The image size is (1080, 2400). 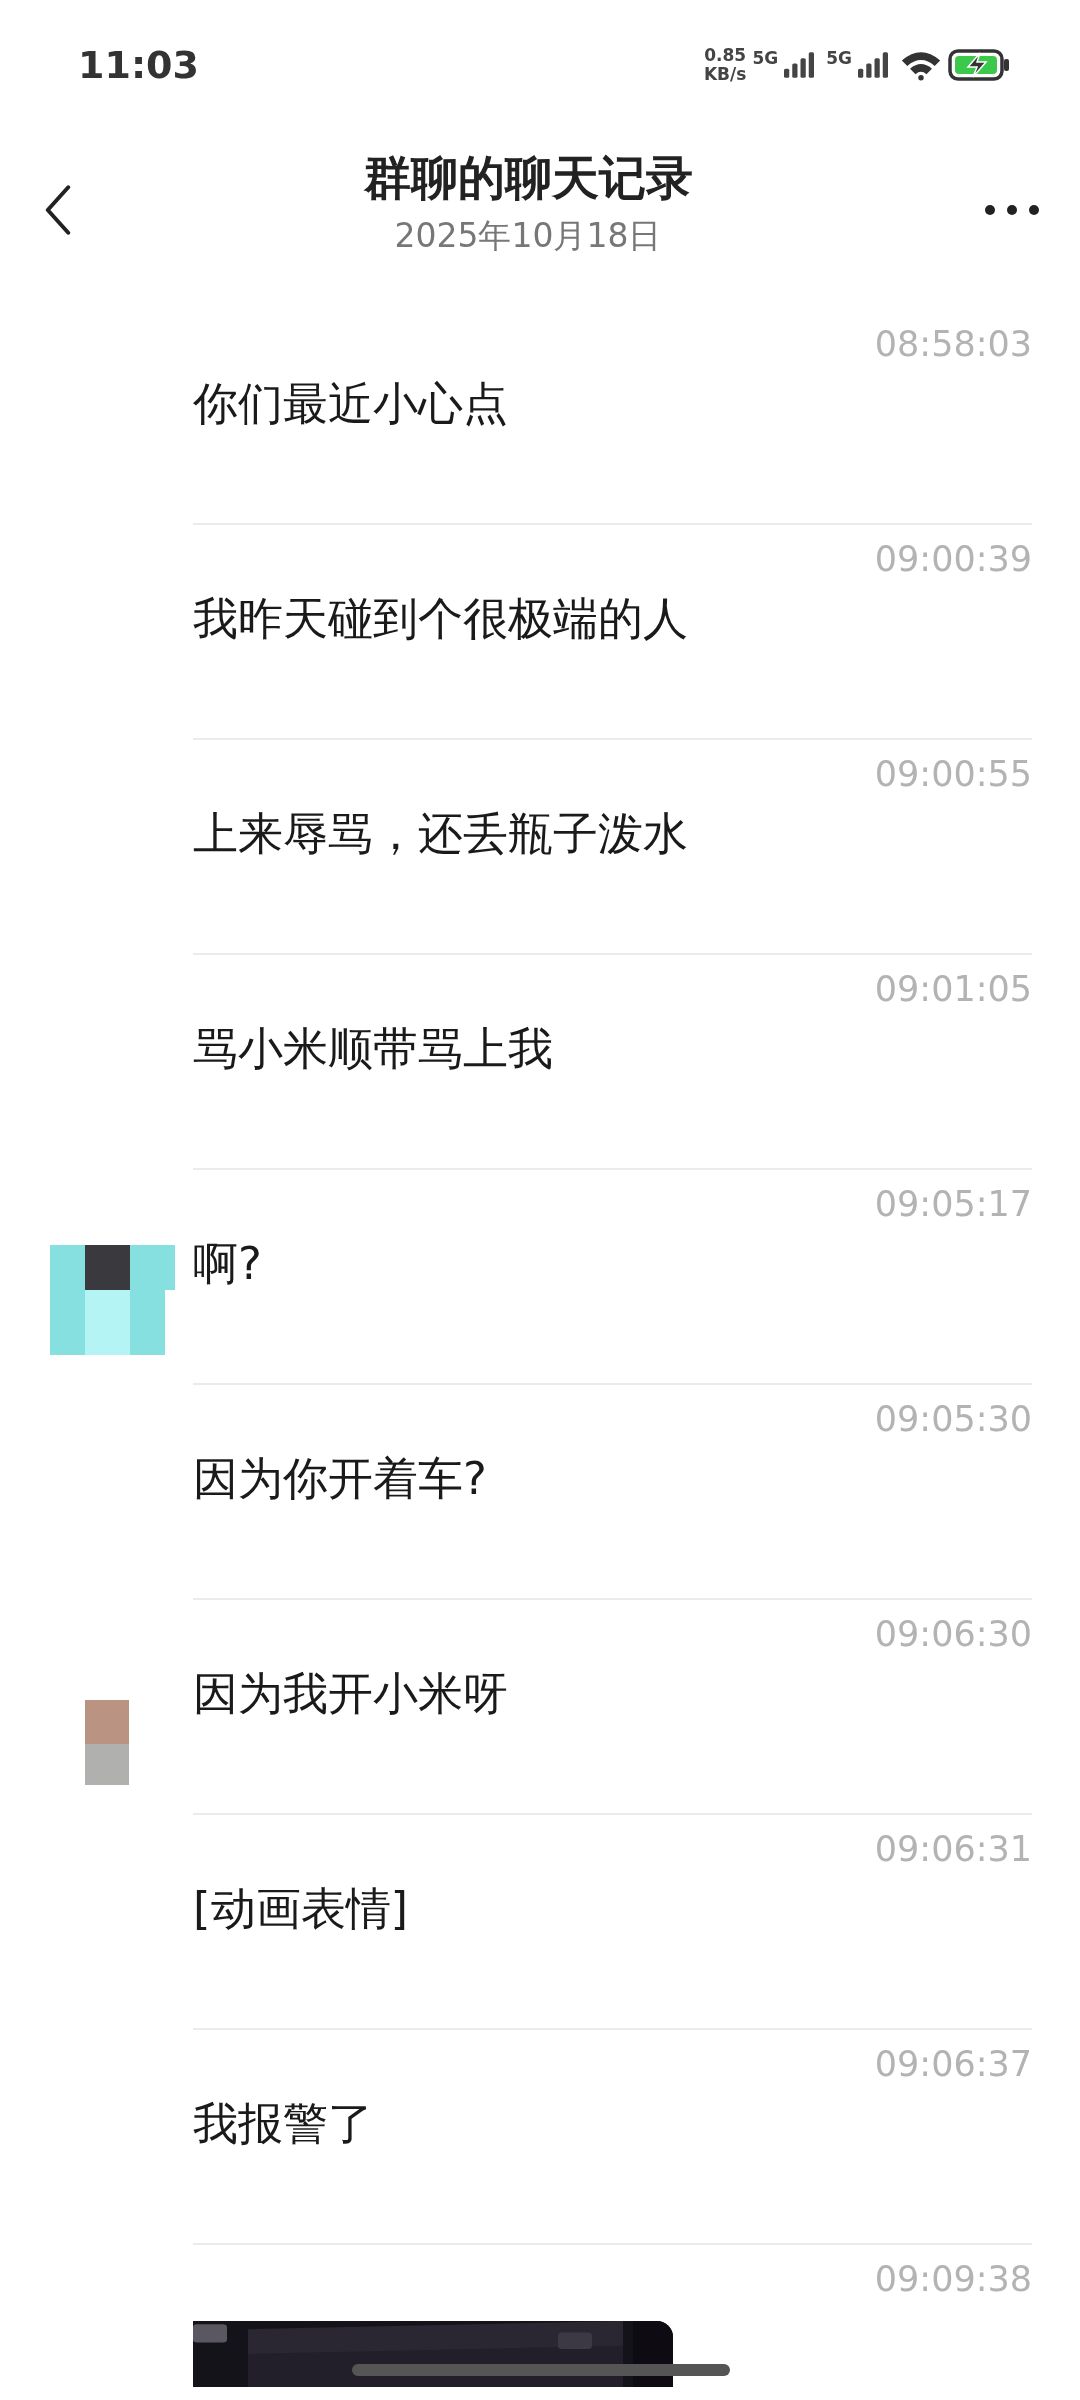 What do you see at coordinates (953, 2279) in the screenshot?
I see `message-time: 09:09:38` at bounding box center [953, 2279].